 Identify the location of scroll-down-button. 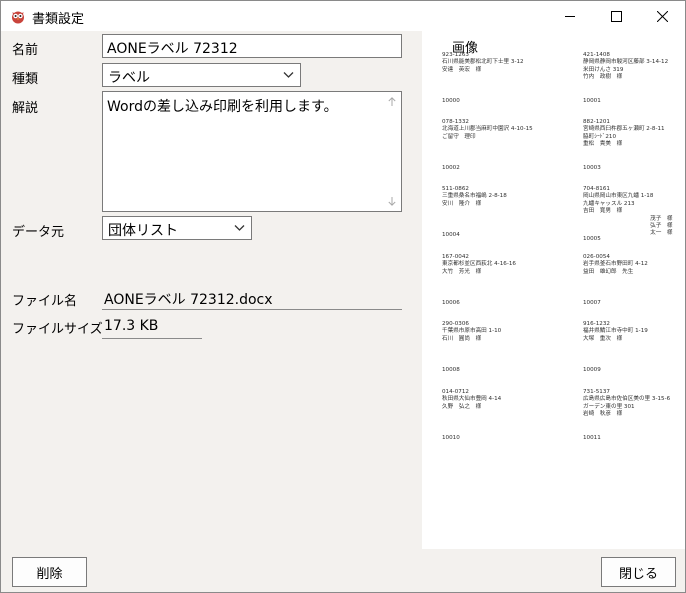
(391, 201).